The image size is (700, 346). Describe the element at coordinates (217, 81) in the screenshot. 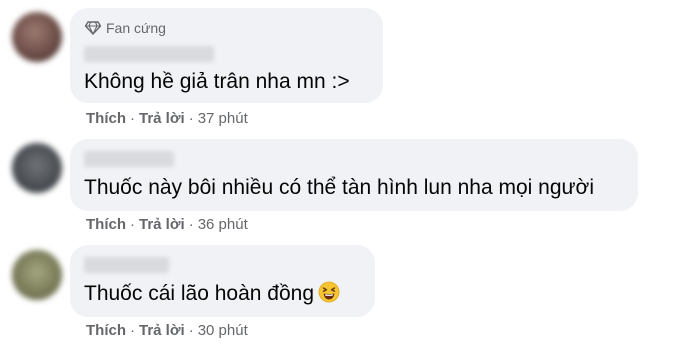

I see `comment-text: Không hề giả trân nha mn :>` at that location.